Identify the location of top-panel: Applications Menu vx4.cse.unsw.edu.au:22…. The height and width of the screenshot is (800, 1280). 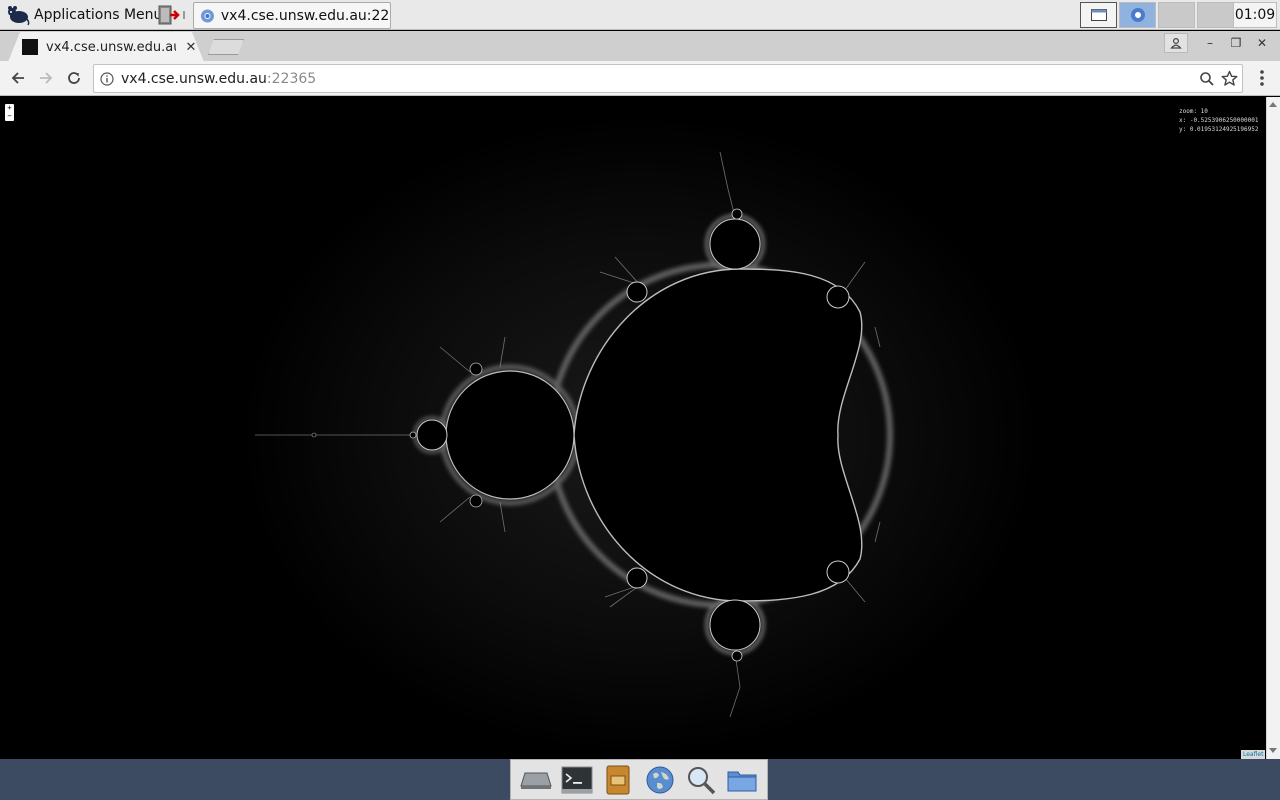
(640, 15).